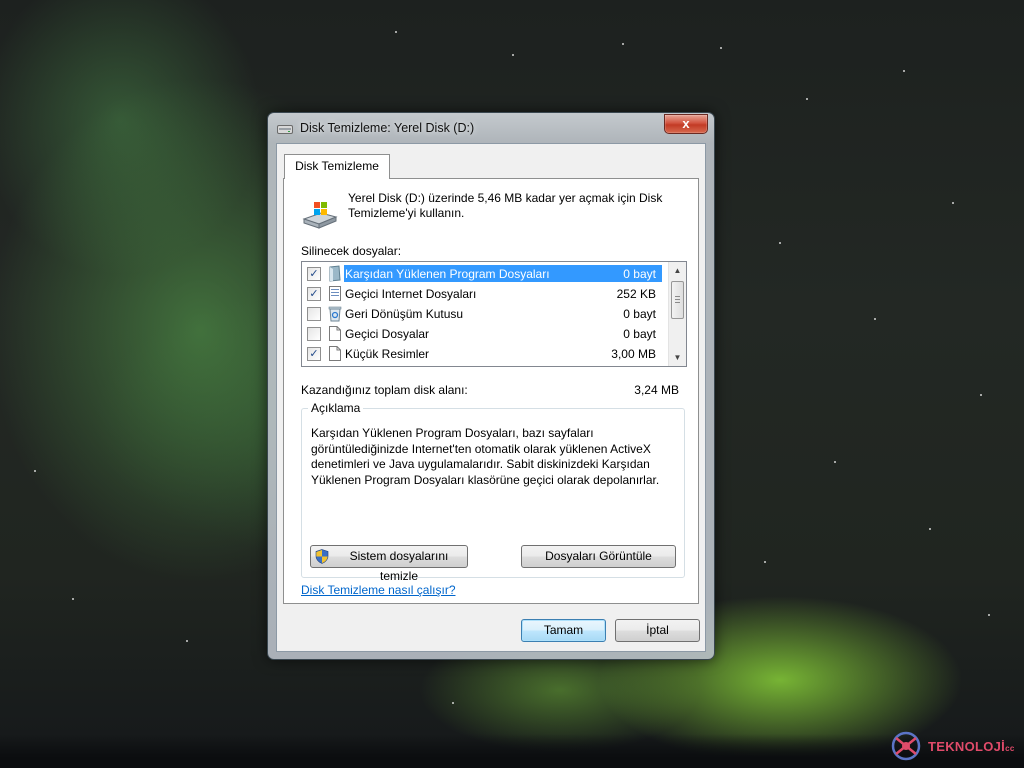 The image size is (1024, 768). I want to click on horizon, so click(512, 751).